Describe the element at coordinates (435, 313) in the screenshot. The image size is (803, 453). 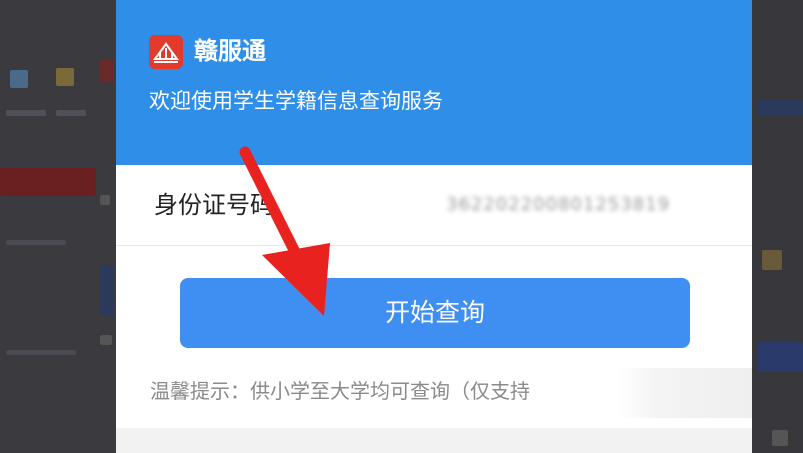
I see `start-query-button: 开始查询` at that location.